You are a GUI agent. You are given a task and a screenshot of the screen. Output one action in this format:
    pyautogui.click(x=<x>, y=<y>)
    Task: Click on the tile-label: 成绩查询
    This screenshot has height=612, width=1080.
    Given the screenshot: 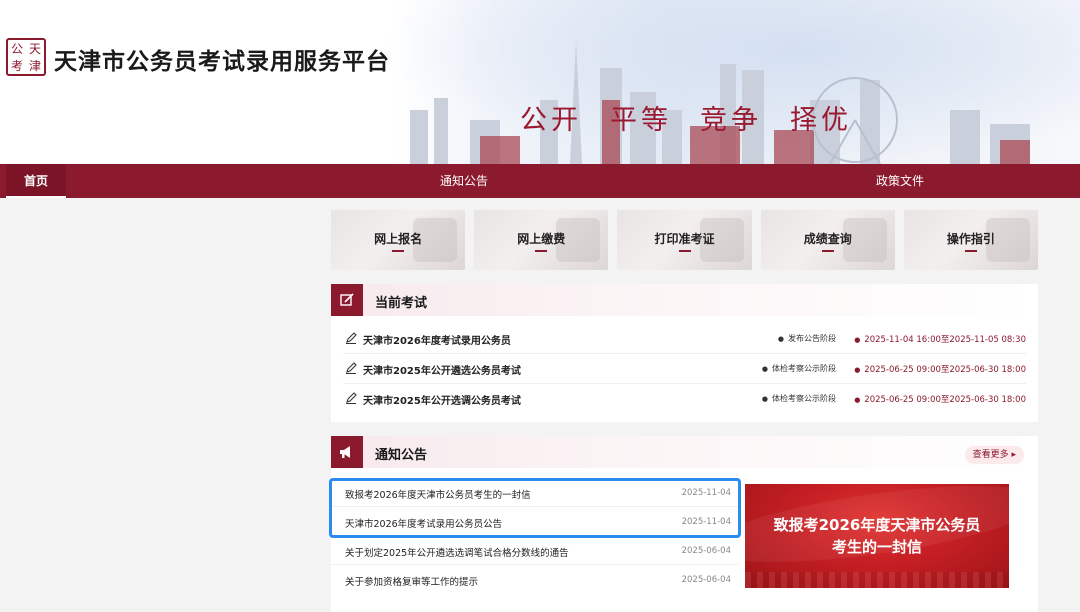 What is the action you would take?
    pyautogui.click(x=827, y=239)
    